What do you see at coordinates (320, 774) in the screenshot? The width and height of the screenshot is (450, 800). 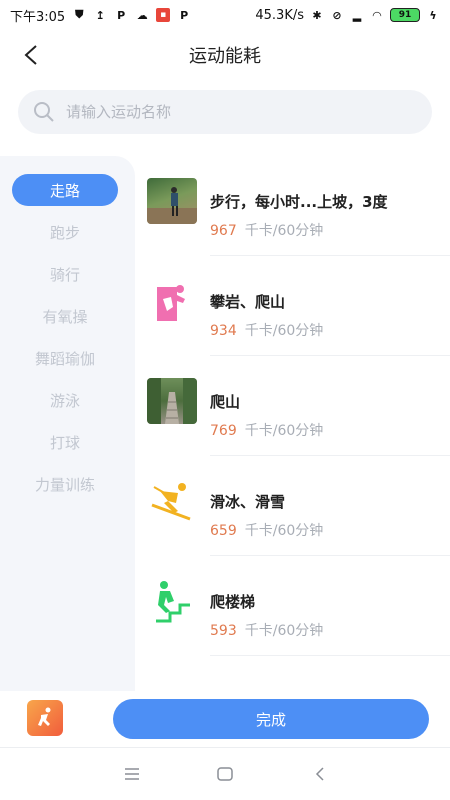 I see `back-nav-icon` at bounding box center [320, 774].